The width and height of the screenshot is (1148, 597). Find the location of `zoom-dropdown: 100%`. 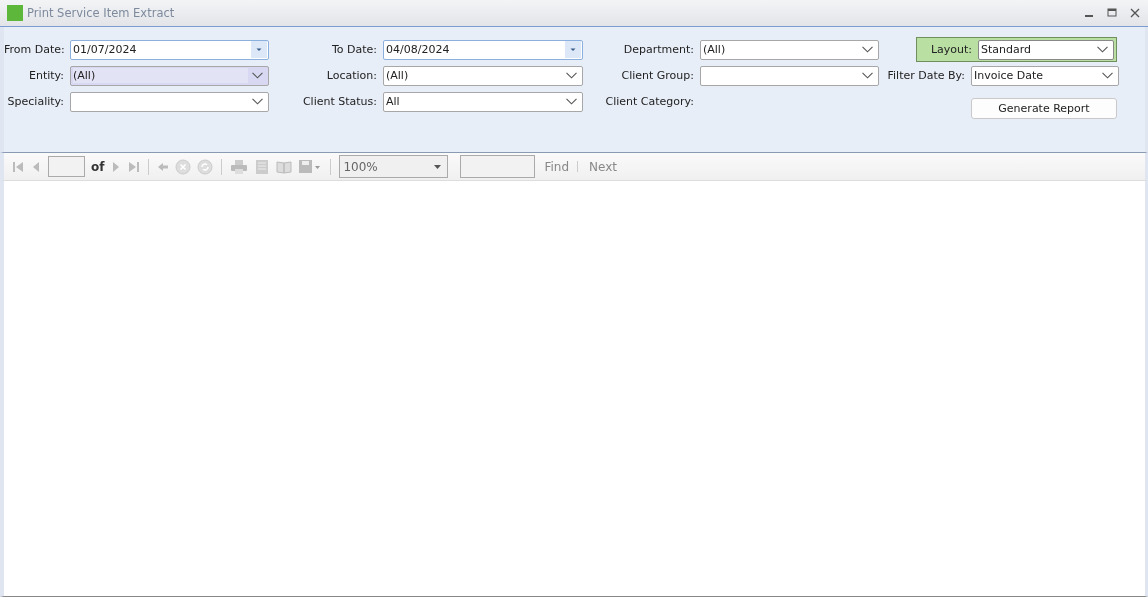

zoom-dropdown: 100% is located at coordinates (394, 166).